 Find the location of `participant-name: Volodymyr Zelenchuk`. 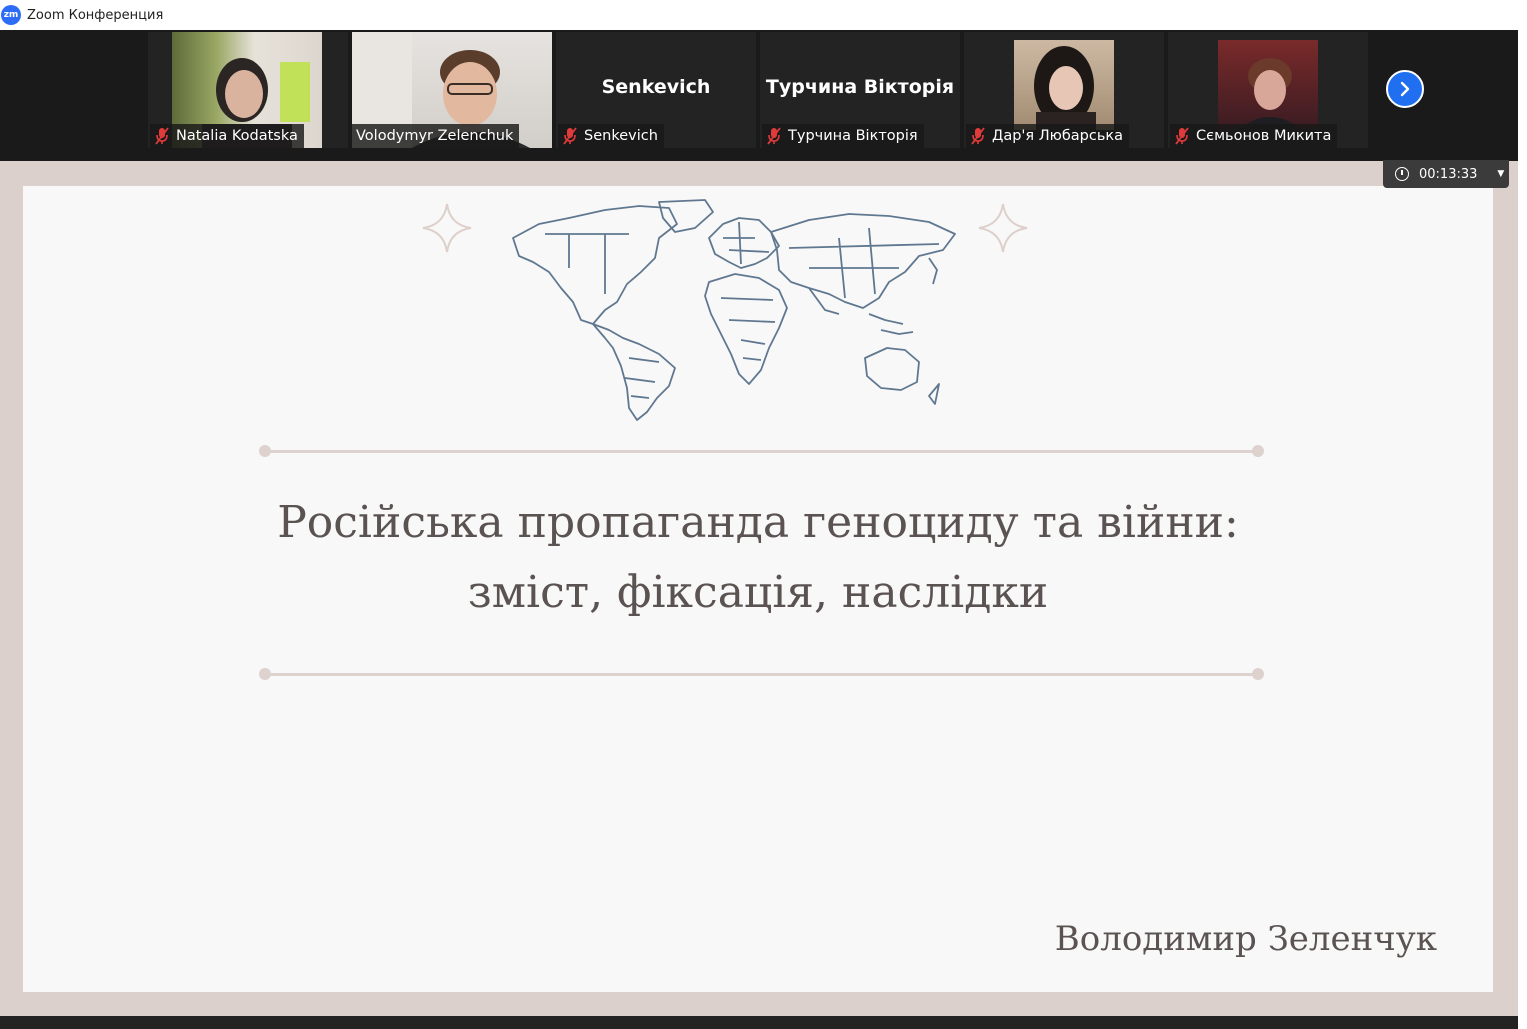

participant-name: Volodymyr Zelenchuk is located at coordinates (435, 136).